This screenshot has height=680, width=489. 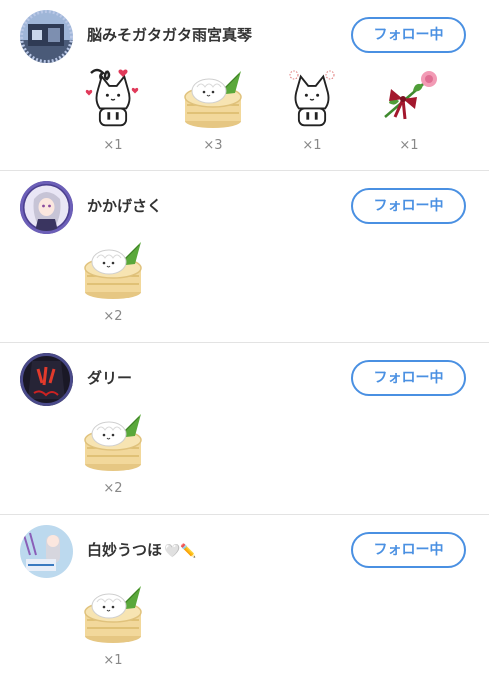 What do you see at coordinates (244, 110) in the screenshot?
I see `gift-list: ×1 ×3 ×1 ×1` at bounding box center [244, 110].